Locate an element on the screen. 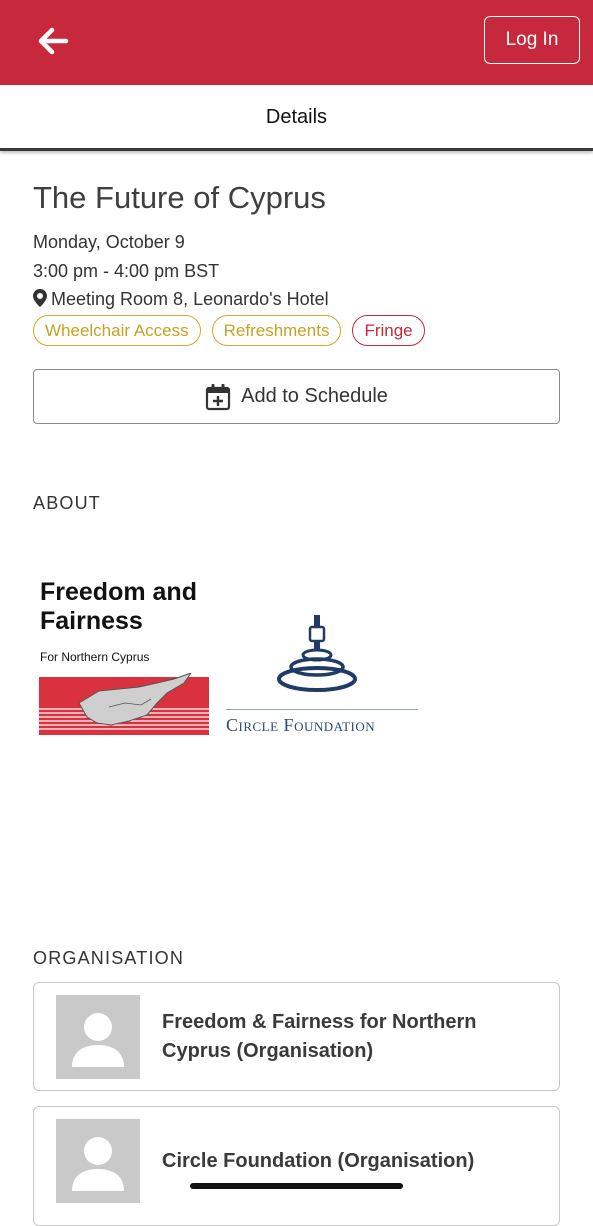 The height and width of the screenshot is (1226, 593). top-app-bar: Log In is located at coordinates (296, 42).